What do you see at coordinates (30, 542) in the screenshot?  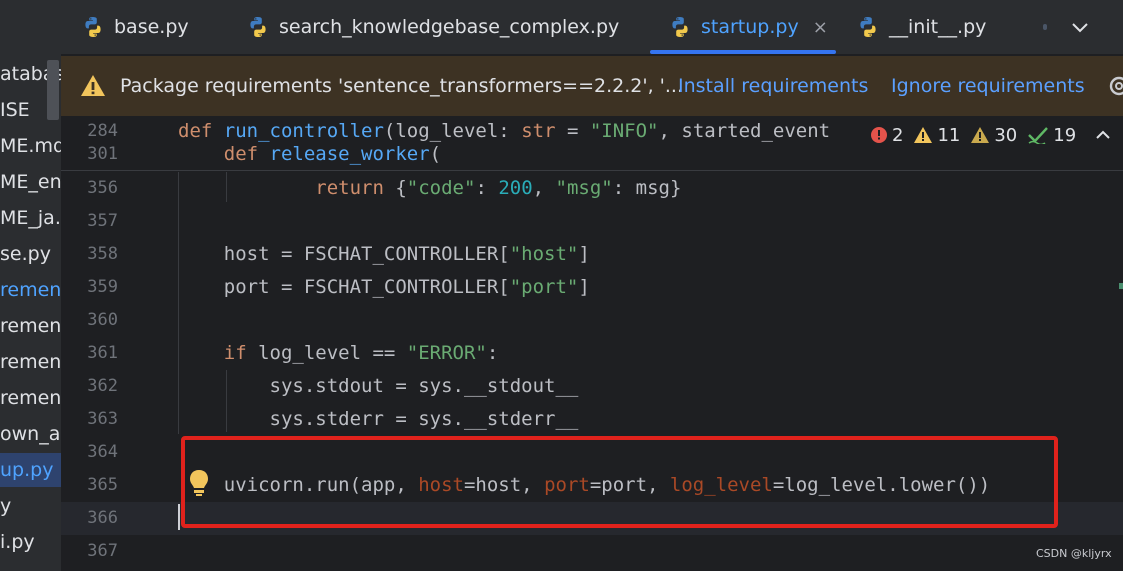 I see `project-tree-item: i.py` at bounding box center [30, 542].